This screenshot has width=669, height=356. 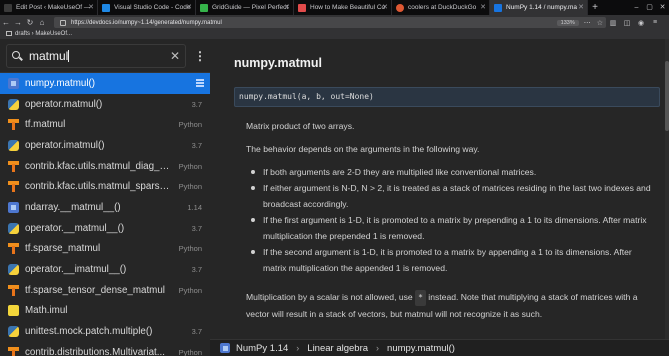 I want to click on page-actions-icon: ⋯, so click(x=587, y=23).